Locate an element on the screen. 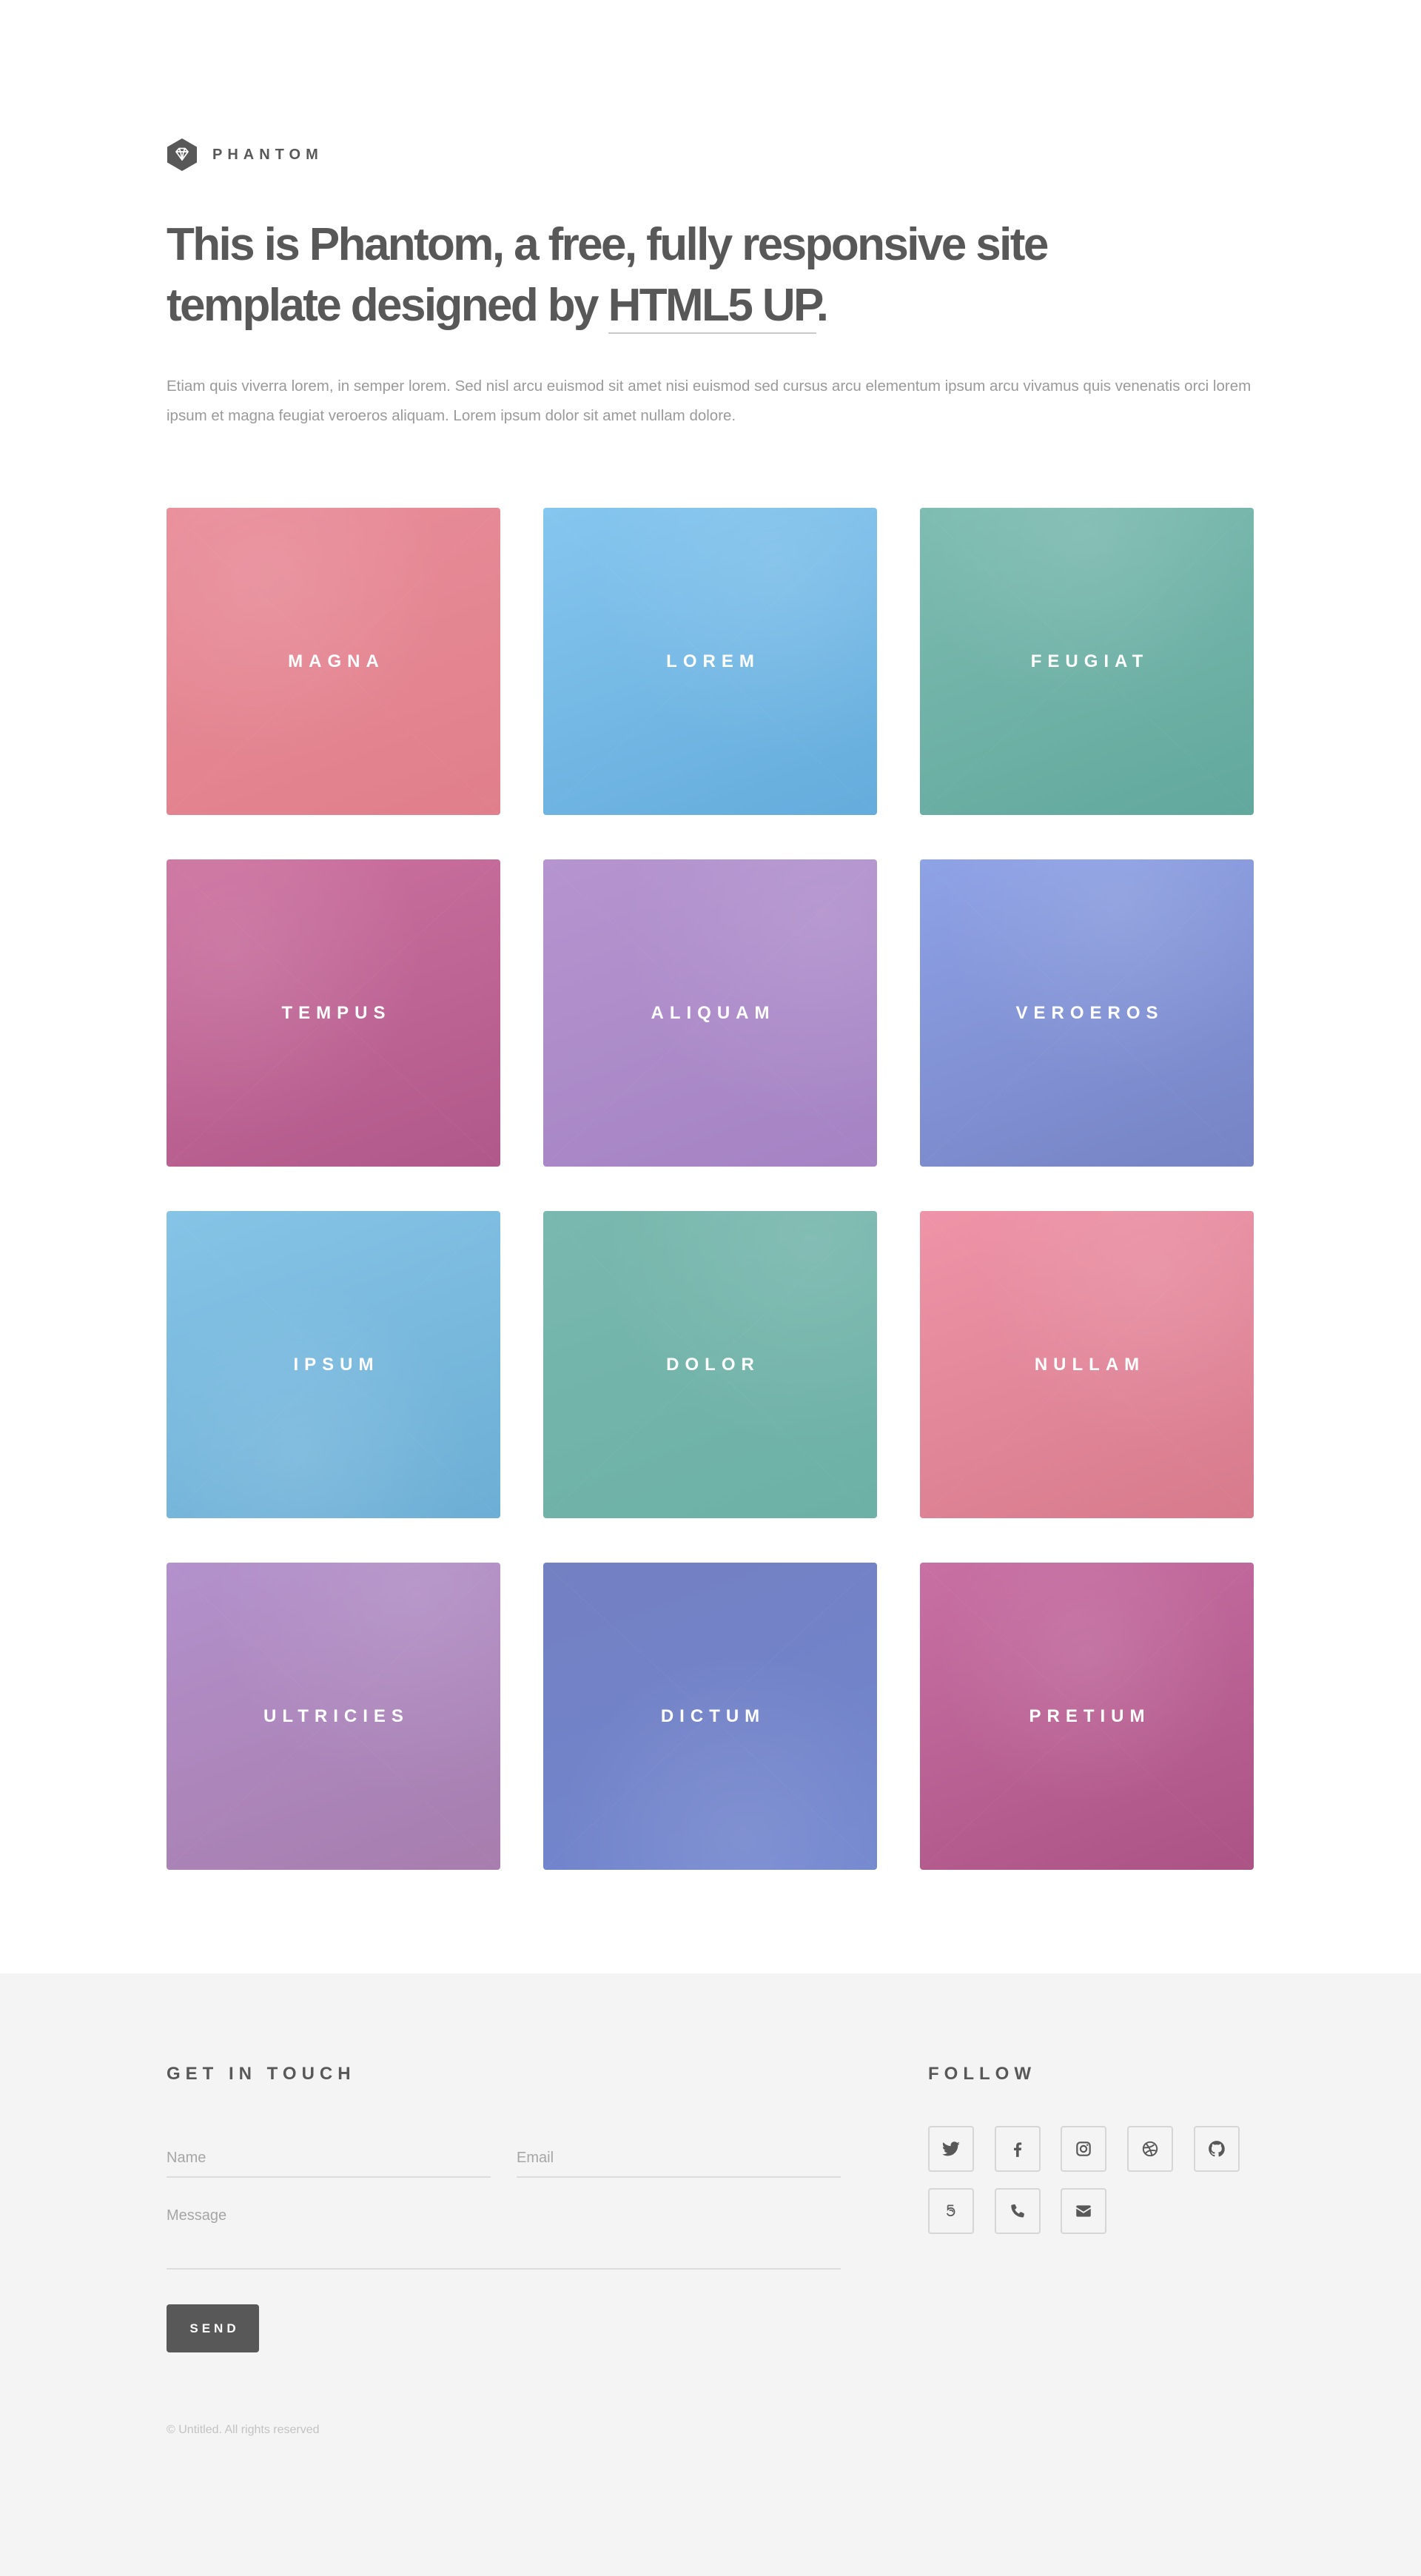 This screenshot has height=2576, width=1421. name-field is located at coordinates (329, 2155).